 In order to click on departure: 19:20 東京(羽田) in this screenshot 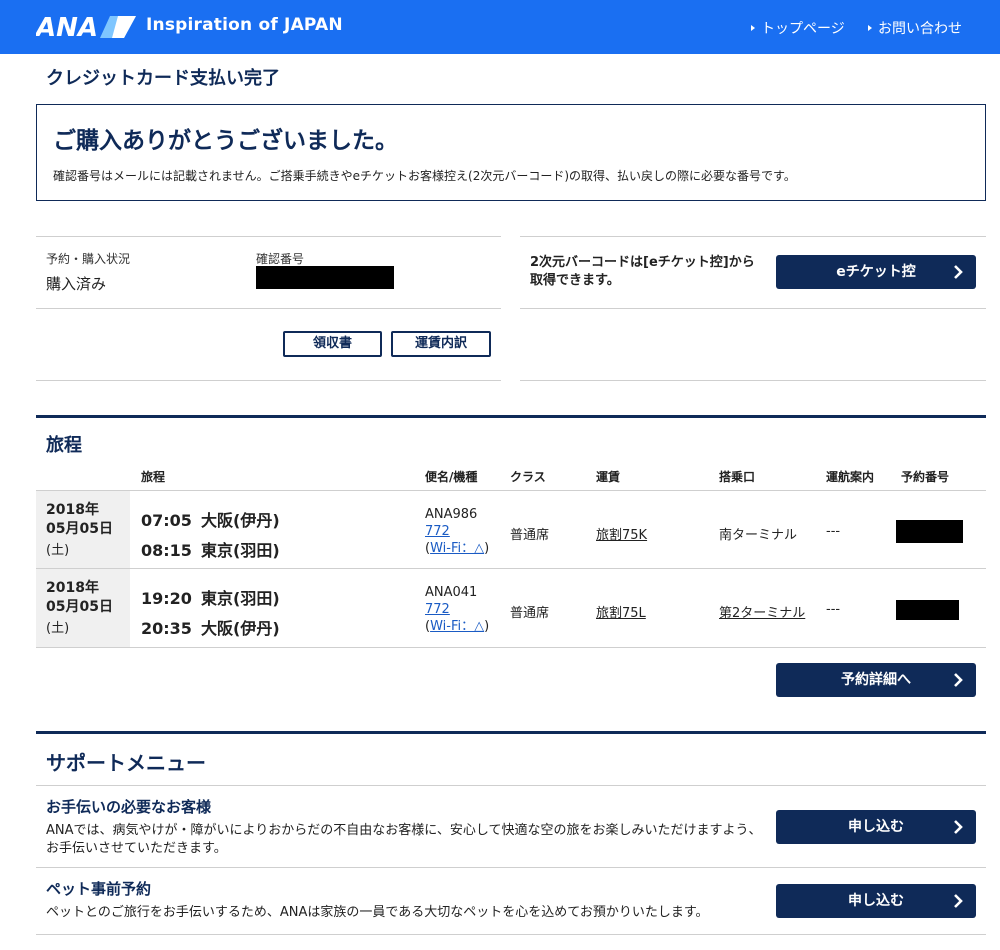, I will do `click(210, 597)`.